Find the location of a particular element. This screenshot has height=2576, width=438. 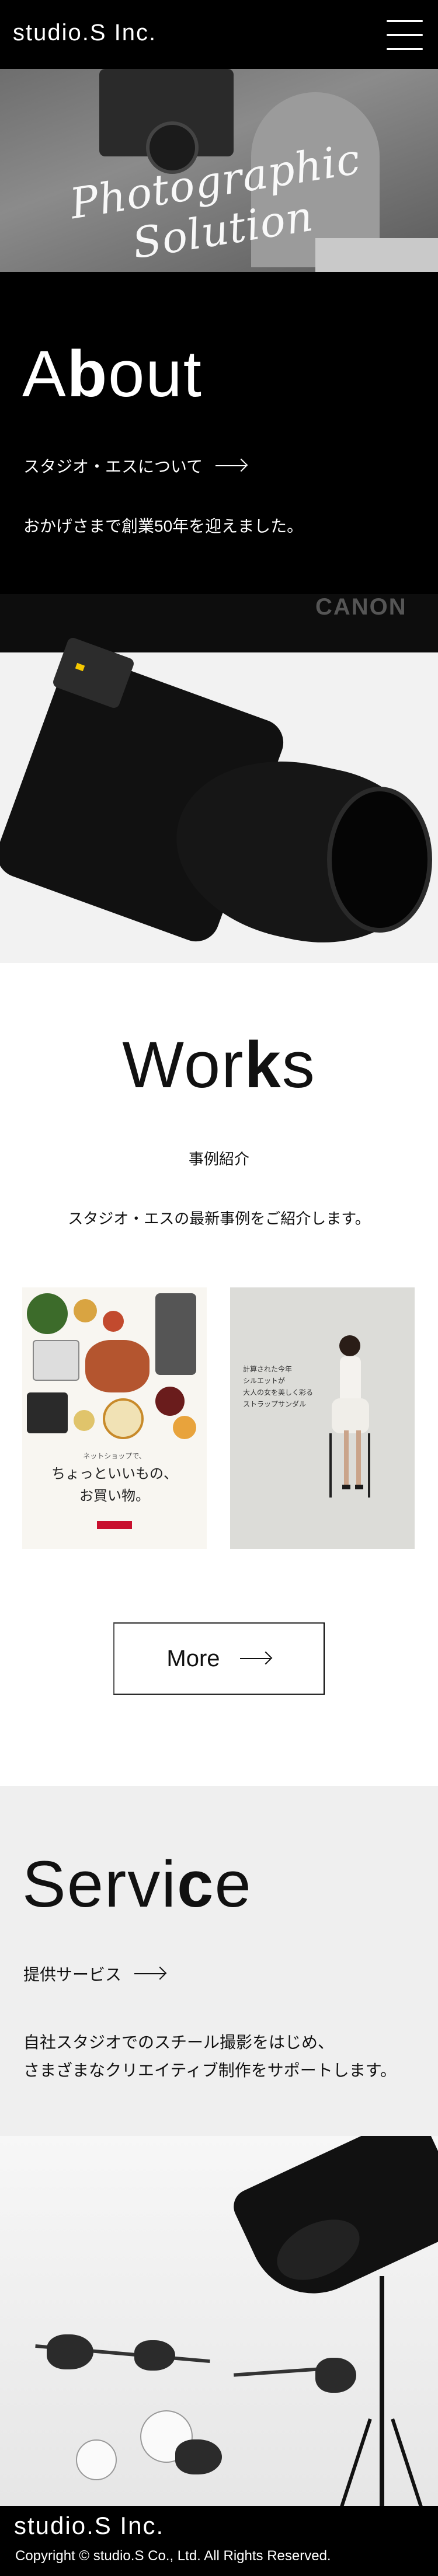

works-more-button: More is located at coordinates (219, 1658).